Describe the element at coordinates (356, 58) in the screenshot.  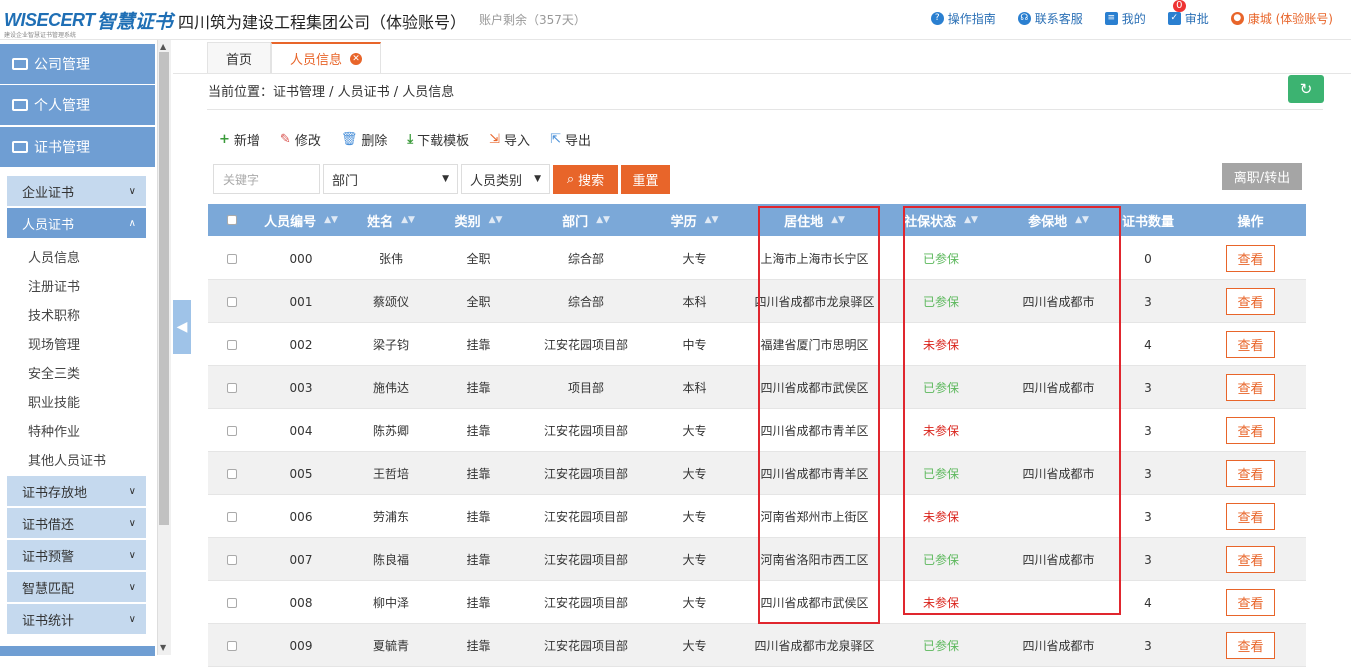
I see `close-icon: ✕` at that location.